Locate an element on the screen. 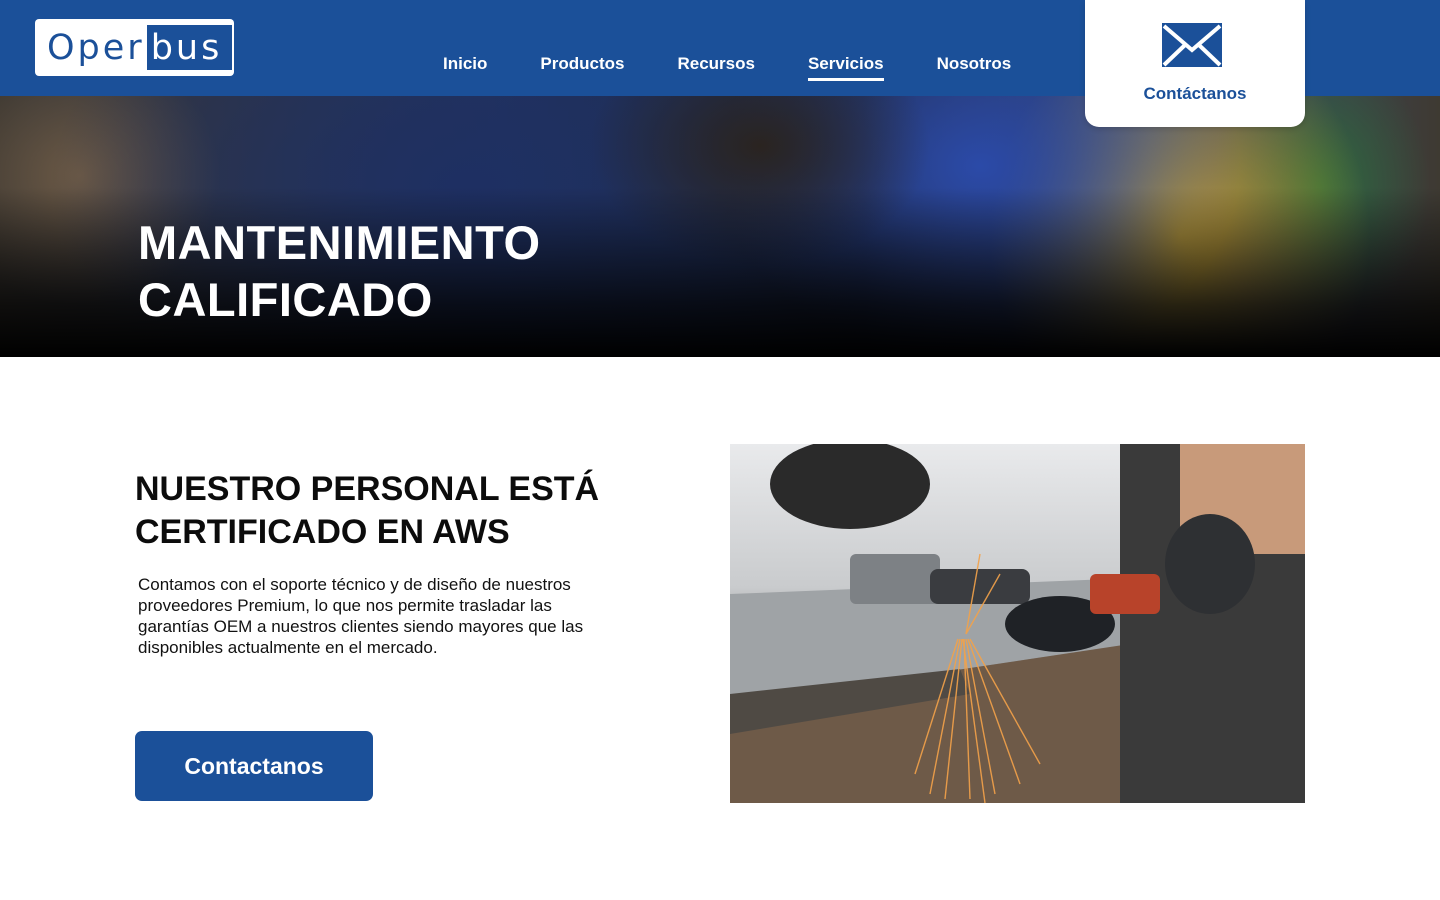 Image resolution: width=1440 pixels, height=900 pixels. section-title-line1: NUESTRO PERSONAL ESTÁ is located at coordinates (367, 489).